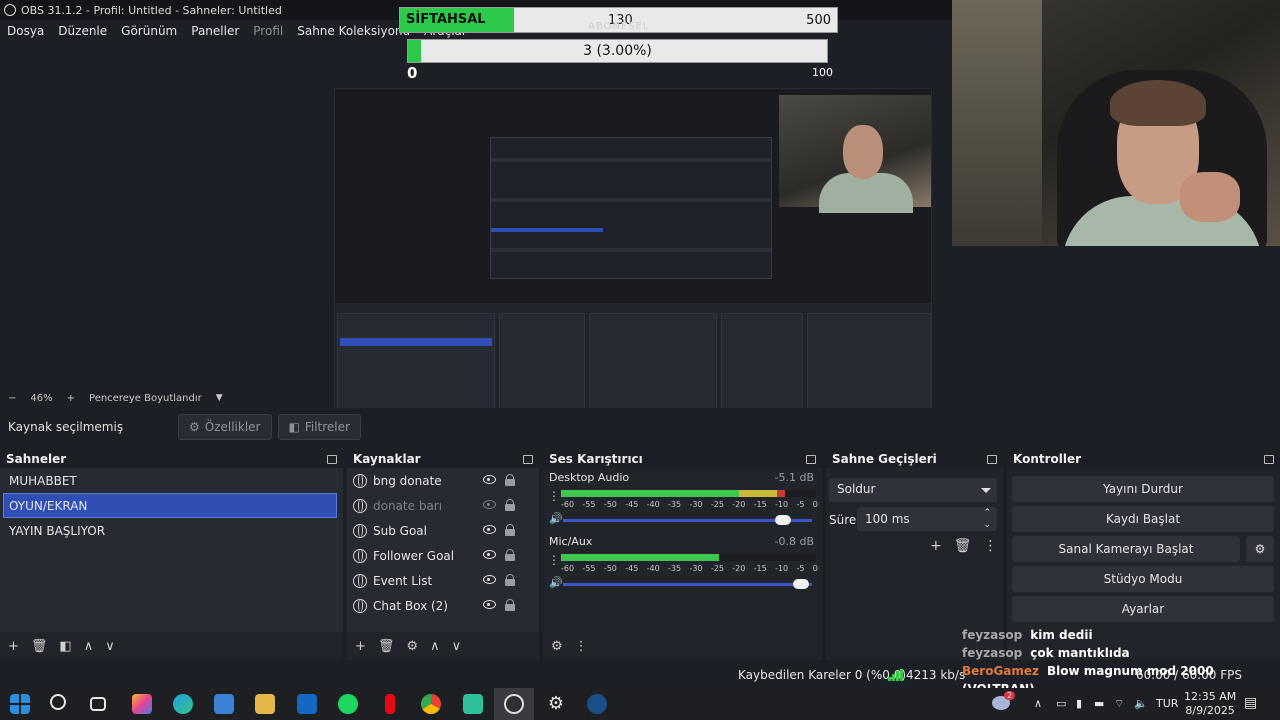 The width and height of the screenshot is (1280, 720). I want to click on source-label: bng donate, so click(407, 480).